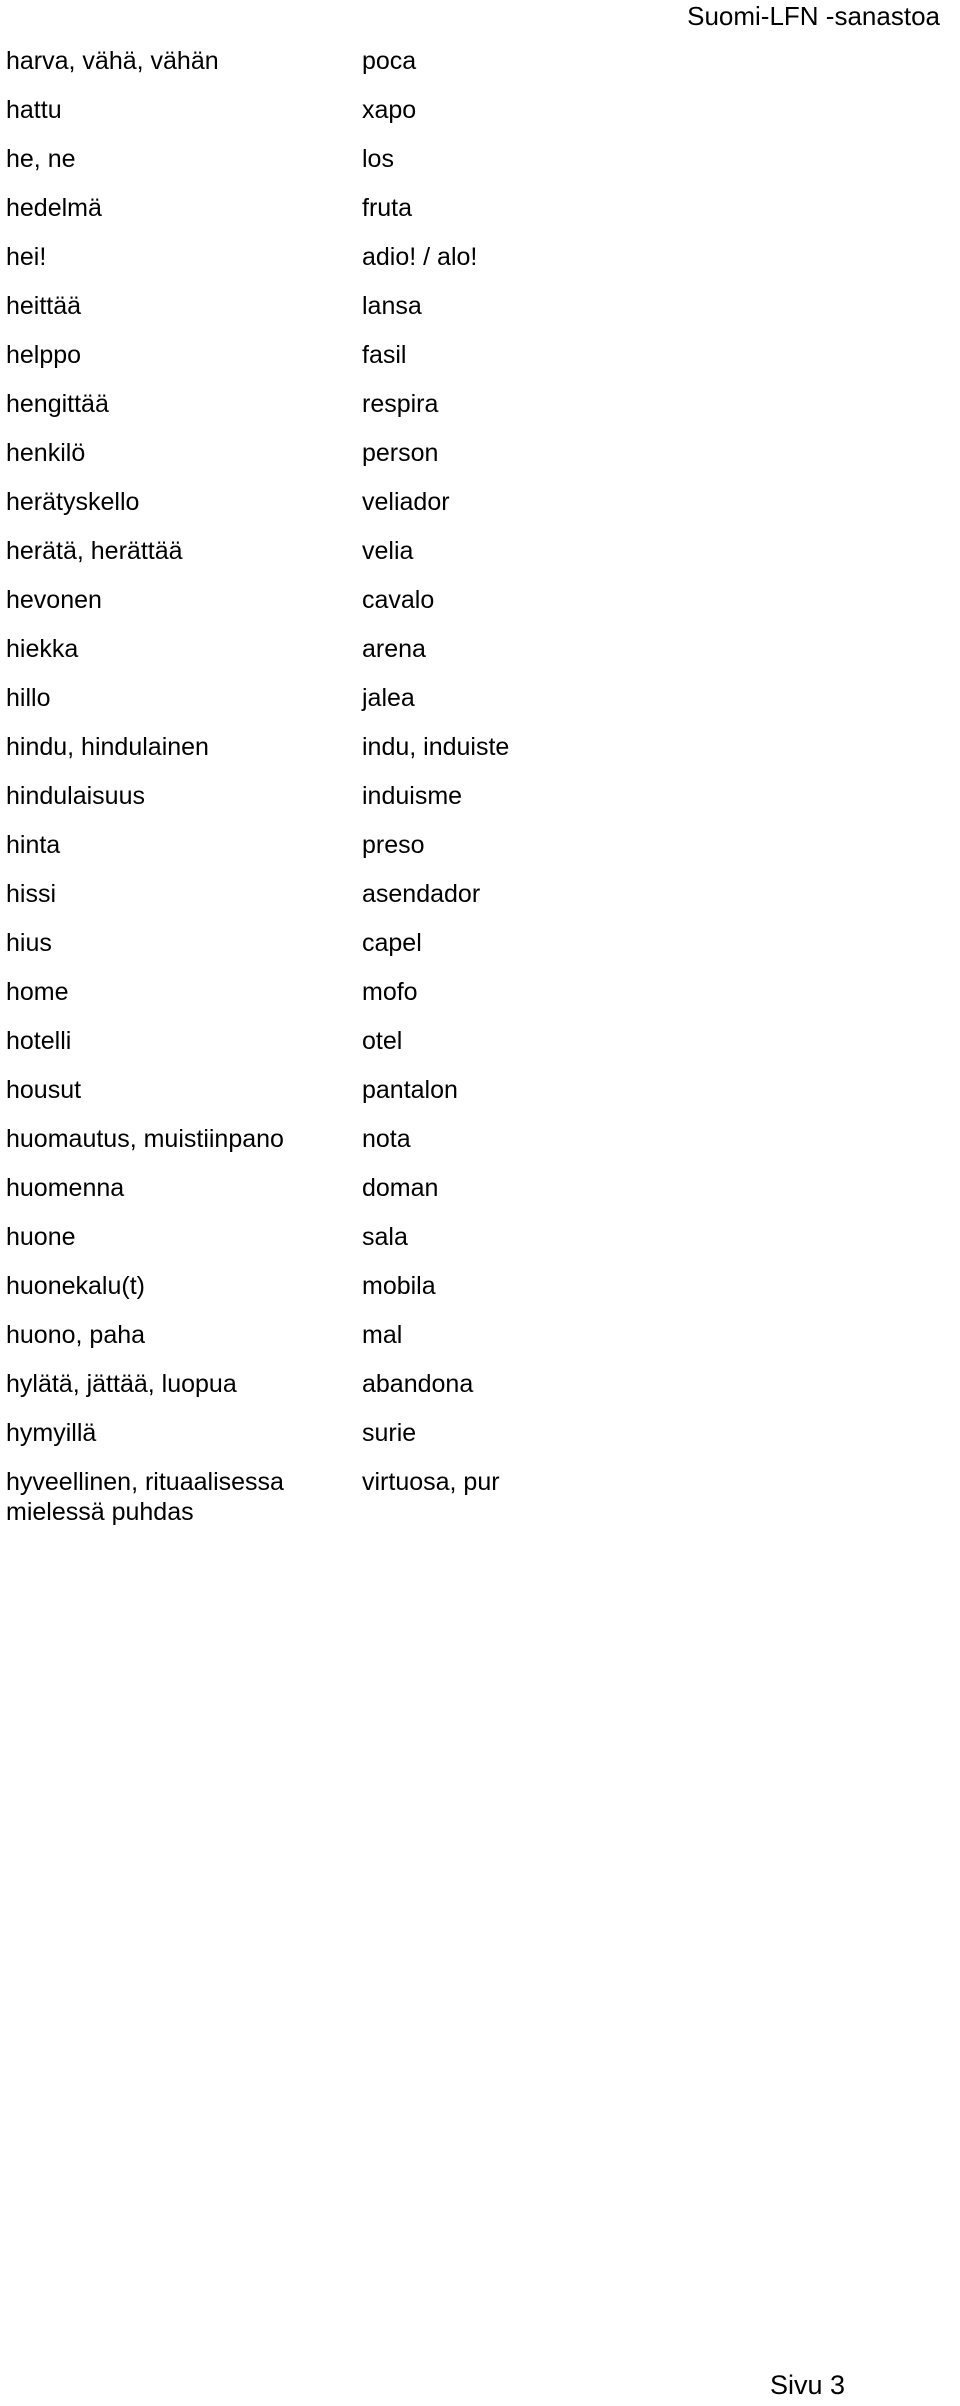 This screenshot has width=960, height=2406. What do you see at coordinates (387, 208) in the screenshot?
I see `glossary-translation: fruta` at bounding box center [387, 208].